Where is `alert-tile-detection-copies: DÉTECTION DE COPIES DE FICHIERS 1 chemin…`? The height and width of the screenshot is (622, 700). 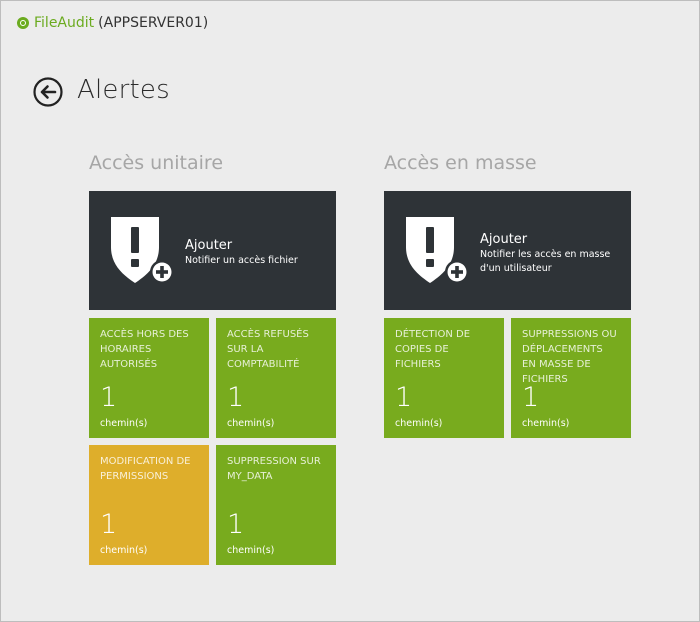 alert-tile-detection-copies: DÉTECTION DE COPIES DE FICHIERS 1 chemin… is located at coordinates (444, 378).